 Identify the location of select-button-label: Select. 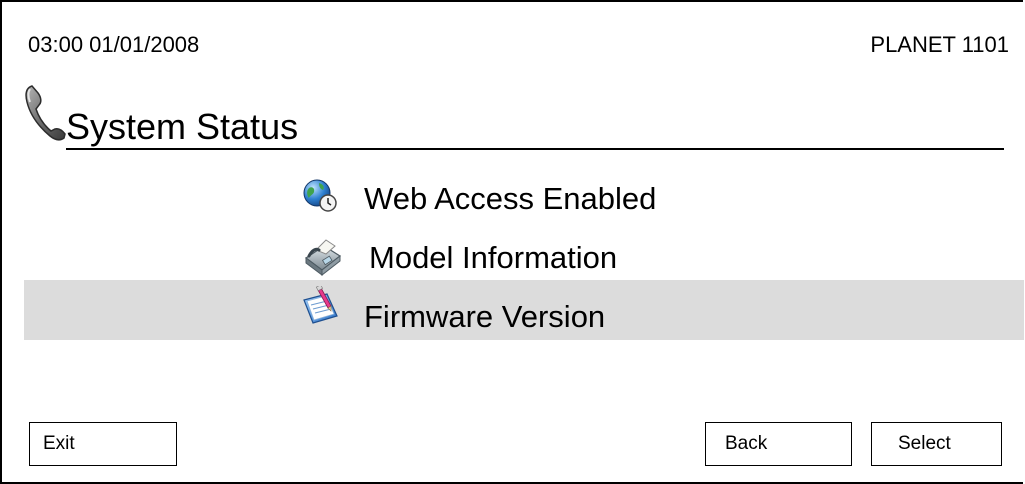
(924, 443).